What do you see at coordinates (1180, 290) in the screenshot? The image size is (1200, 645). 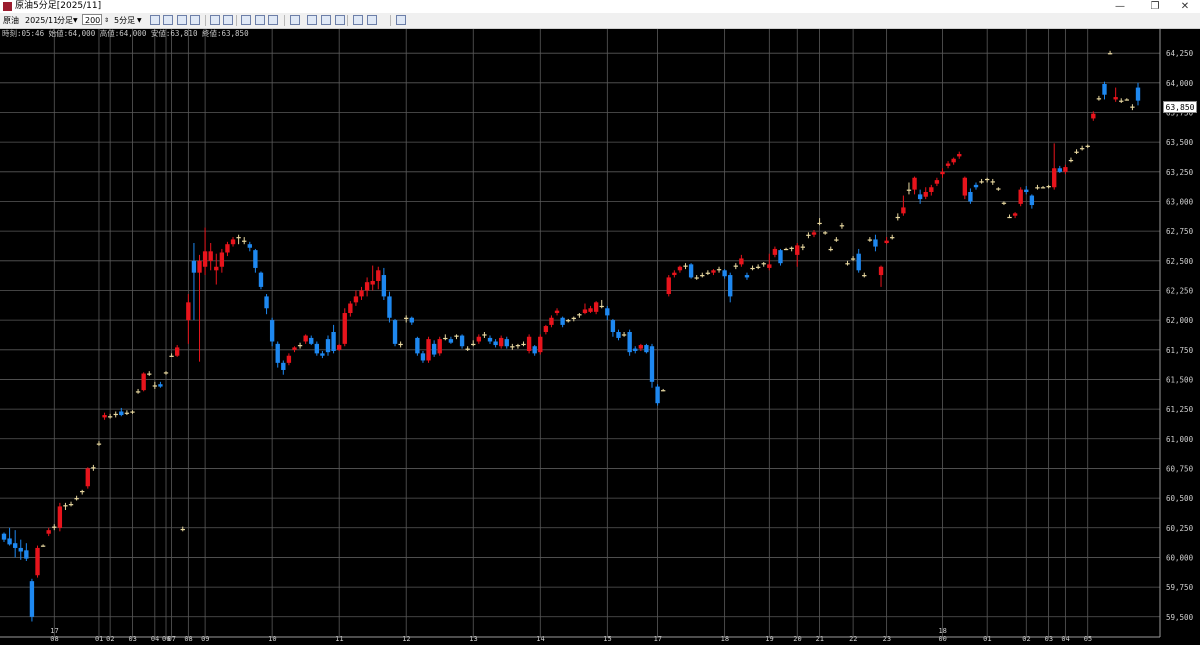 I see `y-tick-label: 62,250` at bounding box center [1180, 290].